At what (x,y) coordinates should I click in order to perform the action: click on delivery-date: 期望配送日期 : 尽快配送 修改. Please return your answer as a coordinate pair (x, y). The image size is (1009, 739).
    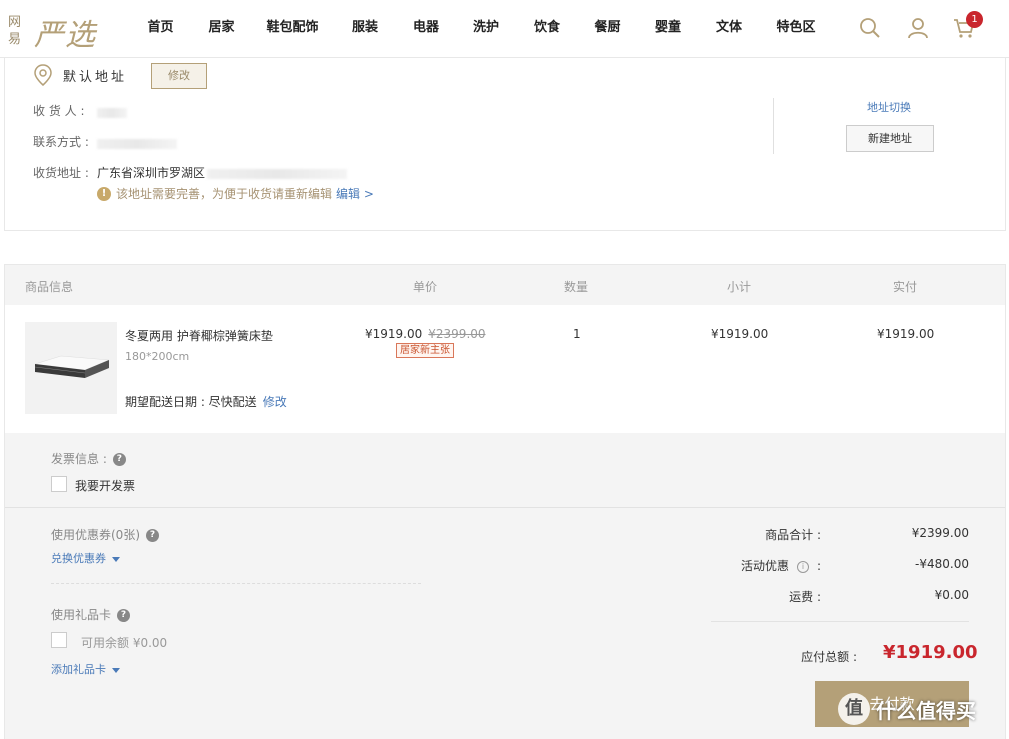
    Looking at the image, I should click on (206, 402).